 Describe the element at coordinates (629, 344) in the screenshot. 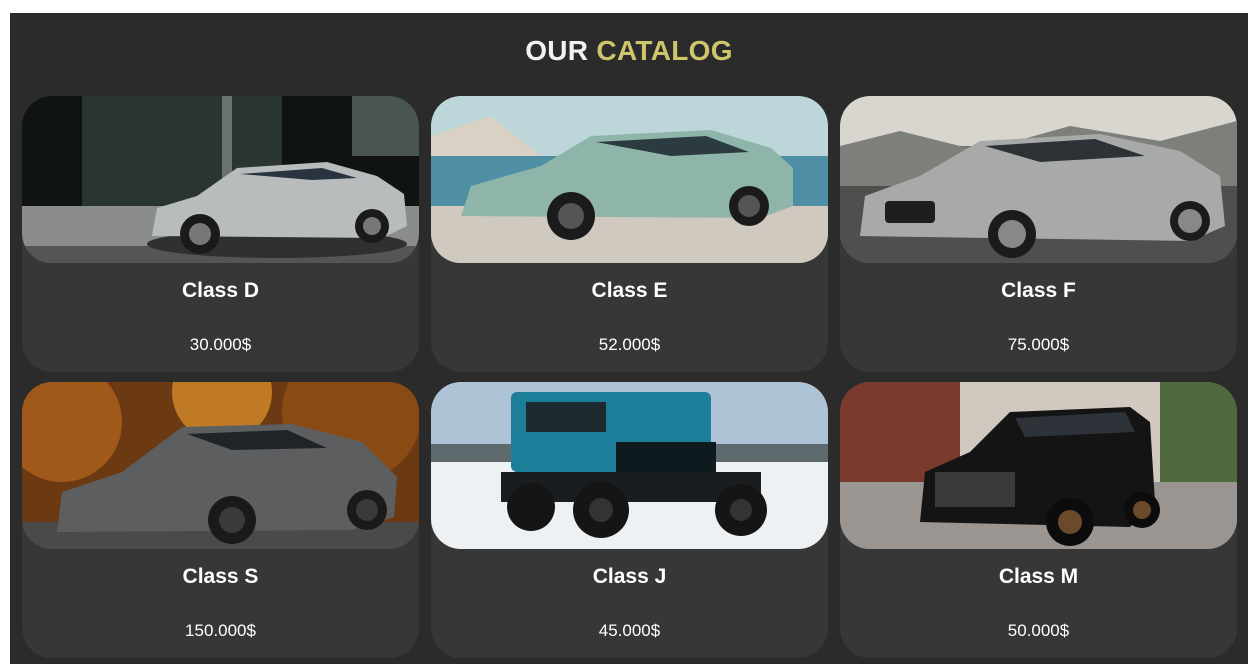

I see `car-price: 52.000$` at that location.